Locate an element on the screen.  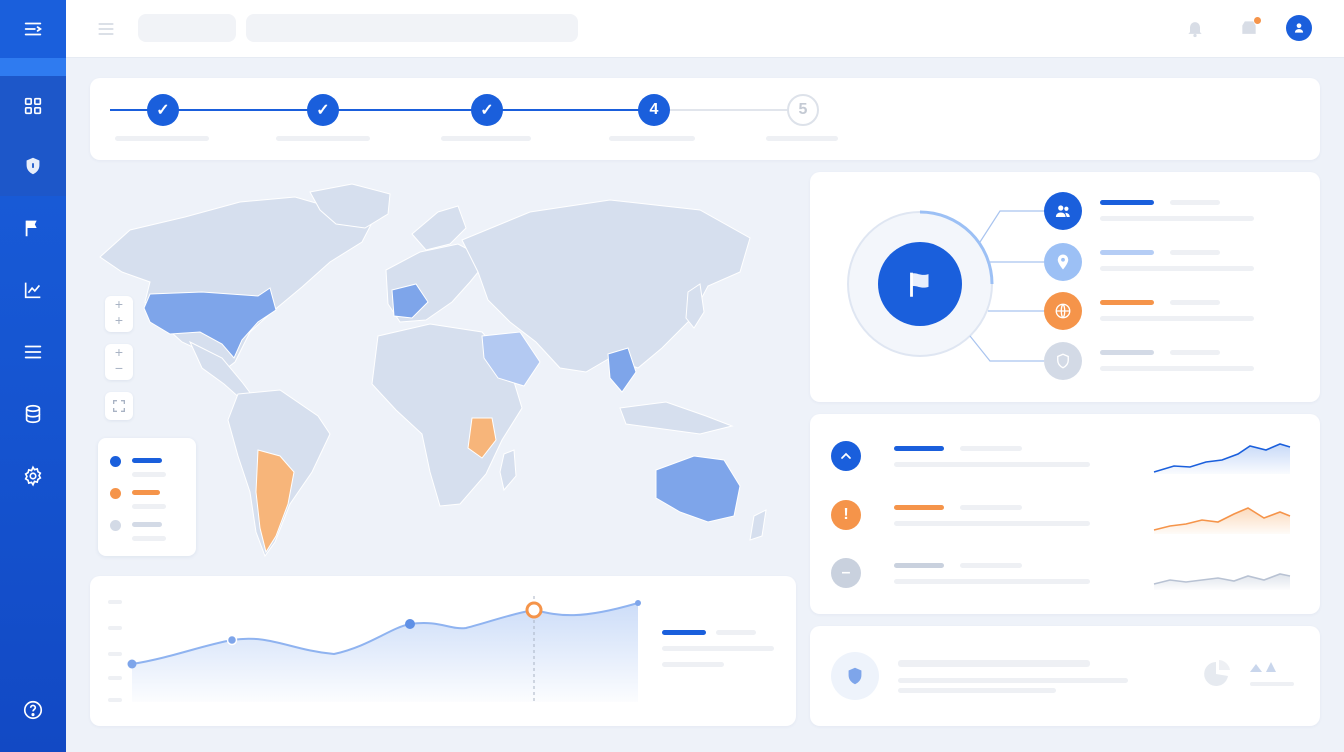
mini-mountain-chart is located at coordinates (1263, 667).